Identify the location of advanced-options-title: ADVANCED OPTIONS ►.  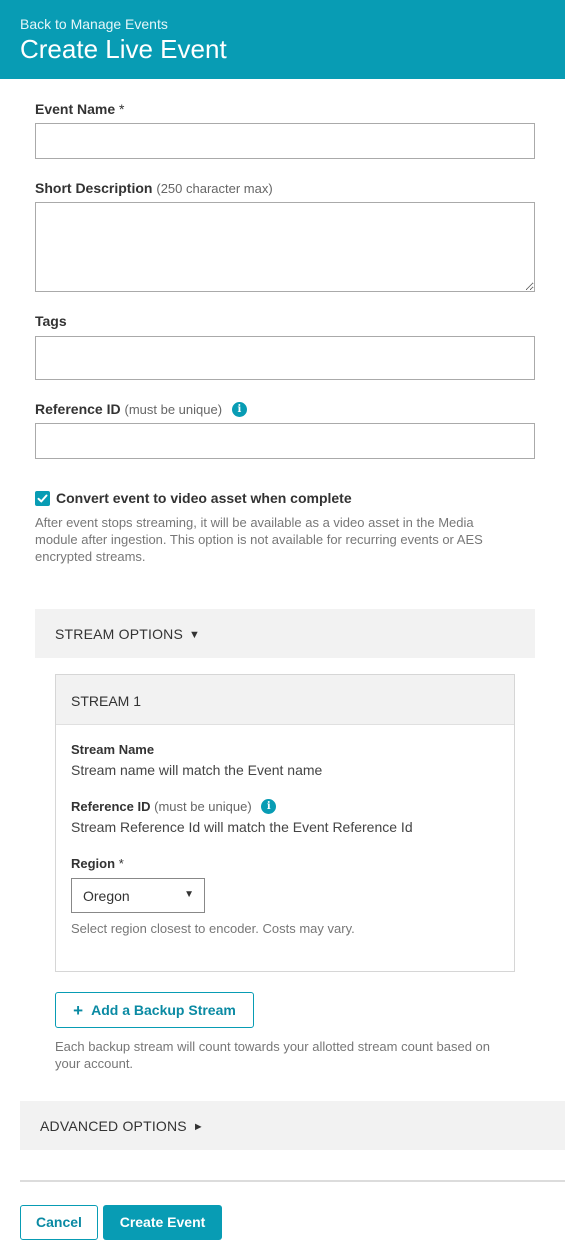
(122, 1126).